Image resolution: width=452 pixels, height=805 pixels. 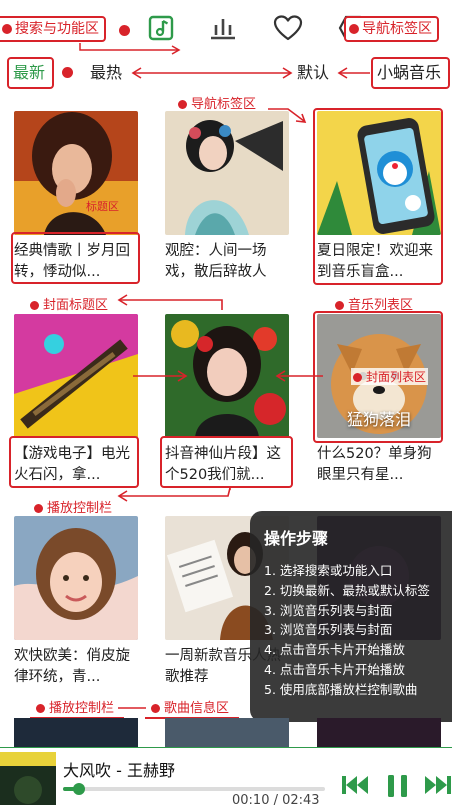 I want to click on playlist-title: 观腔：人间一场戏，散后辞故人, so click(x=227, y=262).